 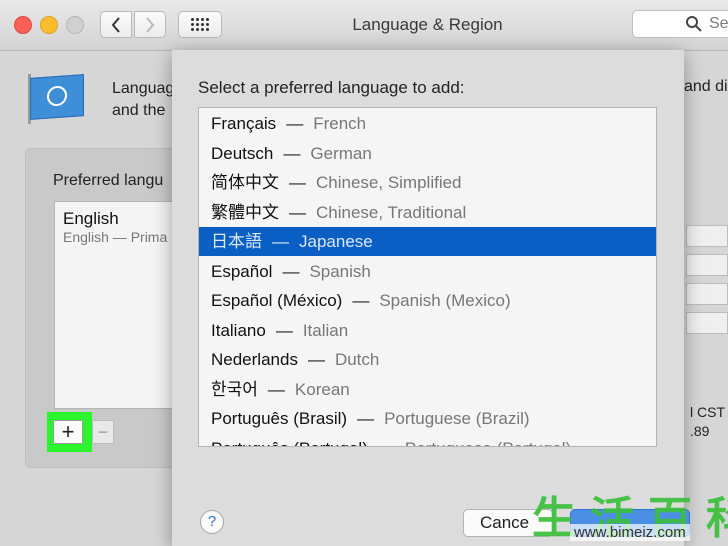 I want to click on language-option: Français — French, so click(x=427, y=123).